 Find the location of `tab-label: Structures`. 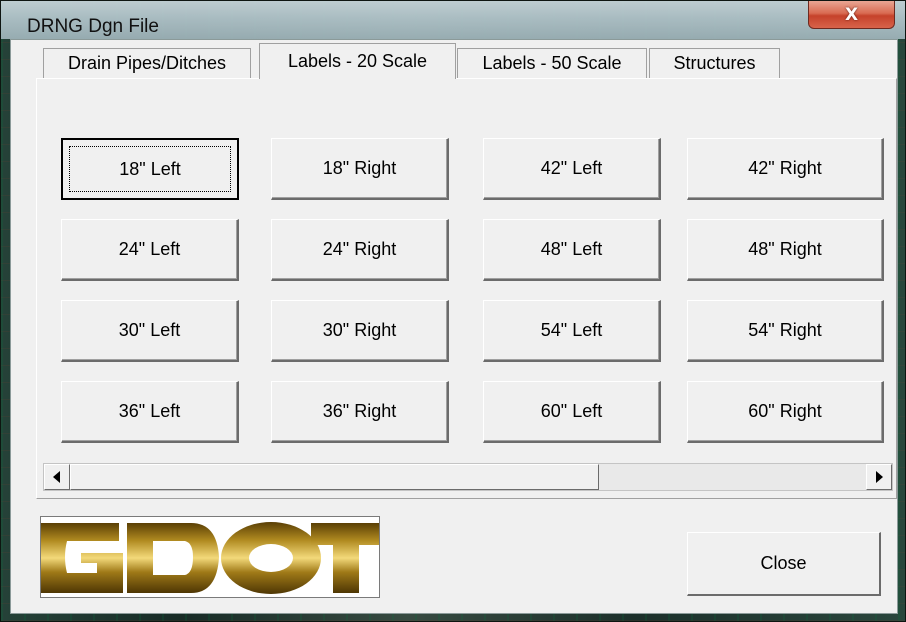

tab-label: Structures is located at coordinates (714, 63).